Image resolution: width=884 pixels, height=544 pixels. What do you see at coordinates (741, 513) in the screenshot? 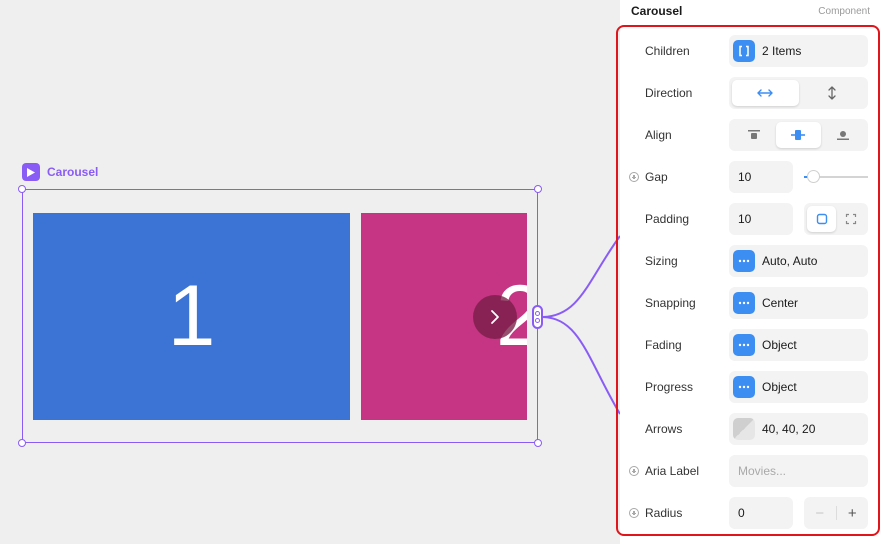
I see `radius-value: 0` at bounding box center [741, 513].